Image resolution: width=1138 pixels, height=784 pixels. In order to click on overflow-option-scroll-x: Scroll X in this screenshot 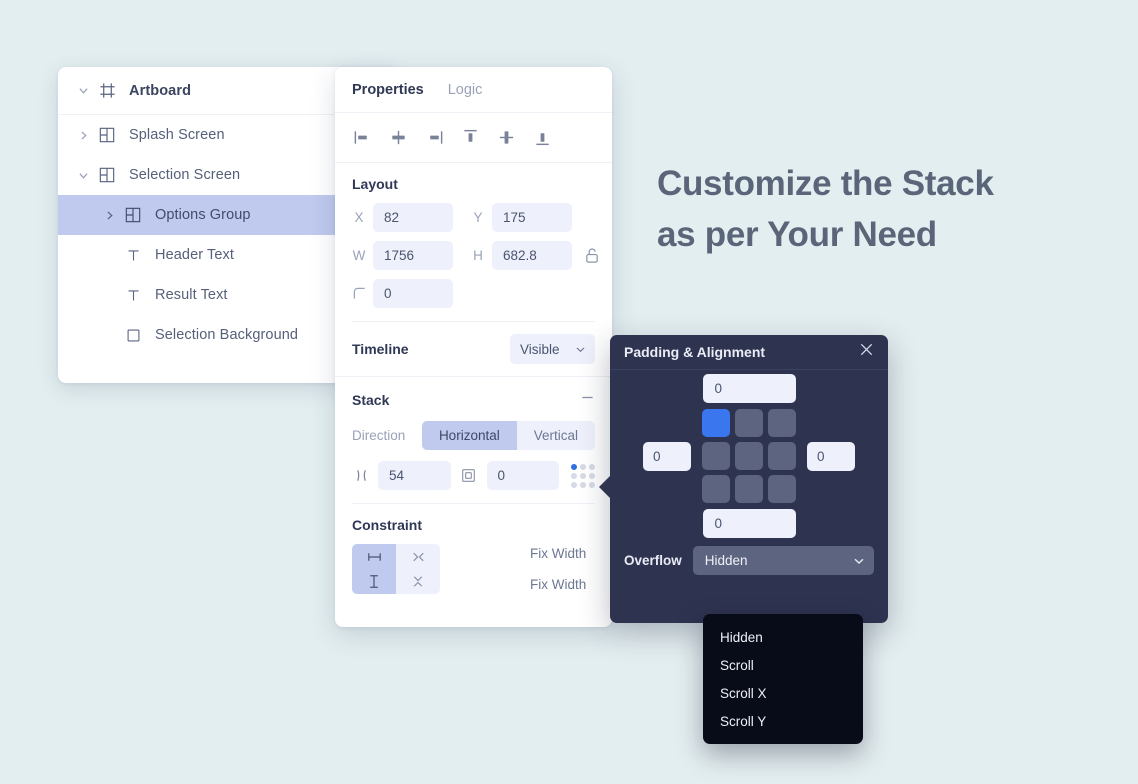, I will do `click(783, 693)`.